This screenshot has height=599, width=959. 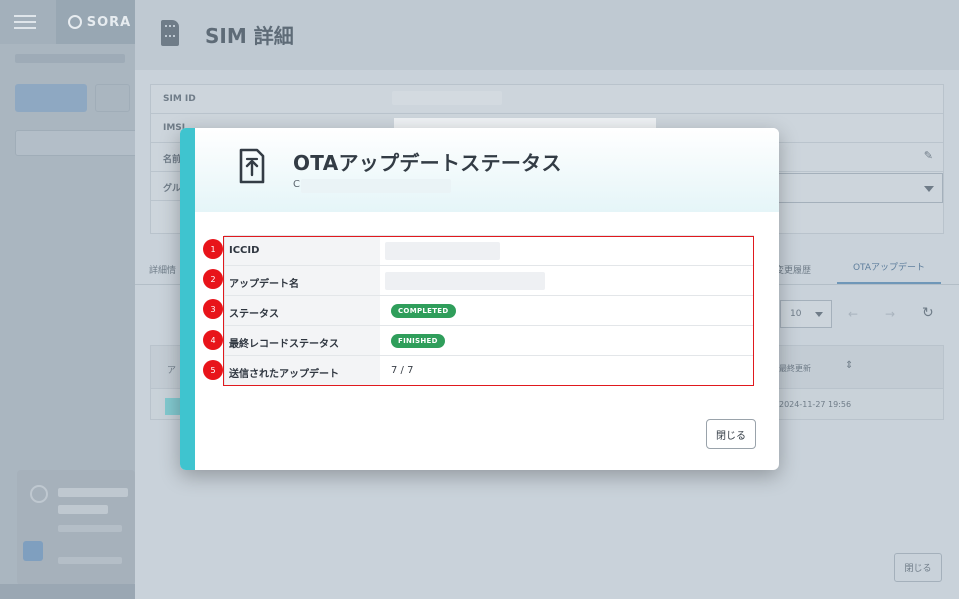 I want to click on page-size-select: 10, so click(x=806, y=314).